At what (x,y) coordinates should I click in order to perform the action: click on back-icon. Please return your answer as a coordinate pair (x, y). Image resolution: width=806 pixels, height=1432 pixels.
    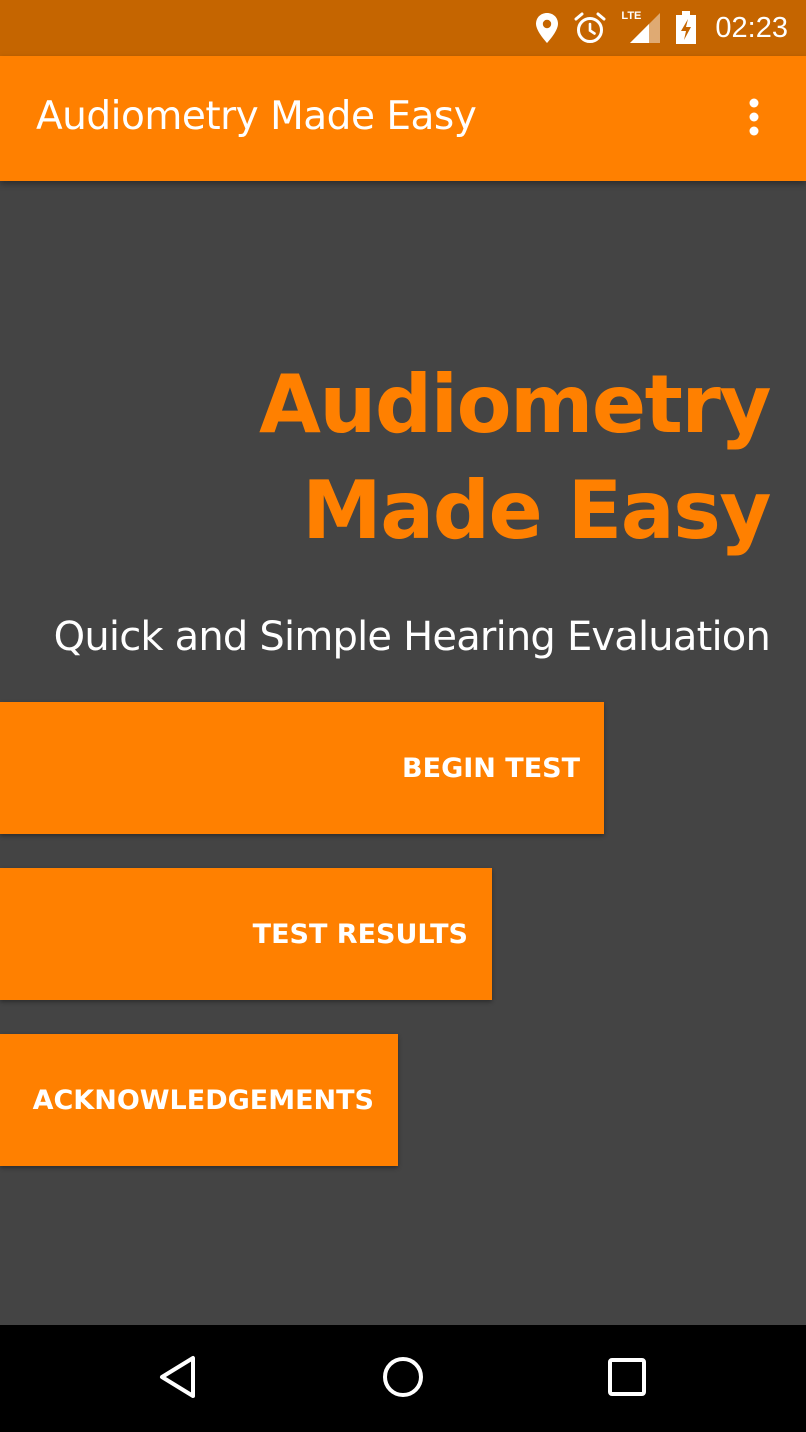
    Looking at the image, I should click on (178, 1379).